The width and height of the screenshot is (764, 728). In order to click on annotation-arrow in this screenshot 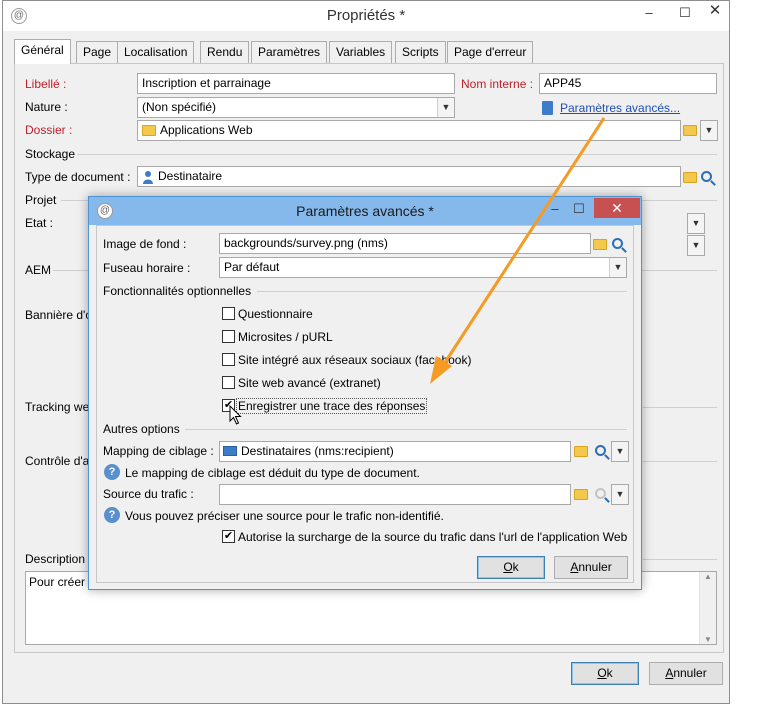, I will do `click(518, 250)`.